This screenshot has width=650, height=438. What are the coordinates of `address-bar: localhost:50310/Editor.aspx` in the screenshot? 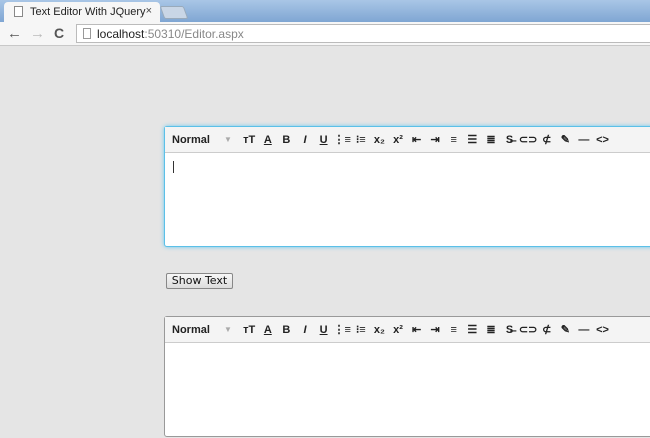 It's located at (363, 33).